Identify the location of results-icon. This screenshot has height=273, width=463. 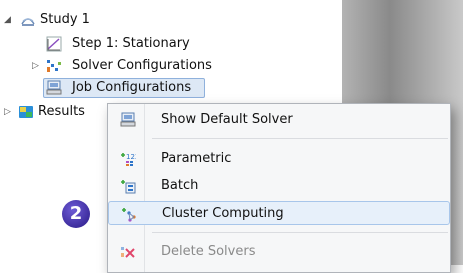
(26, 112).